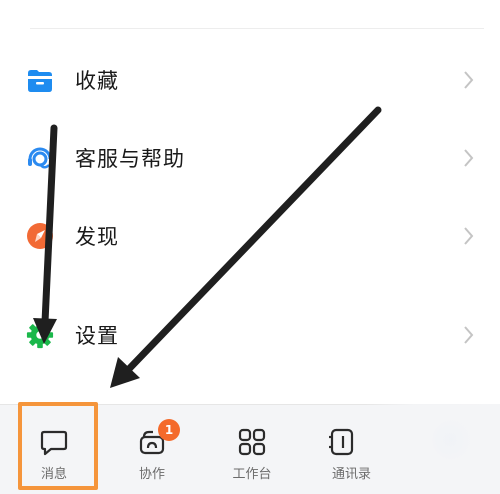  I want to click on group-divider, so click(250, 283).